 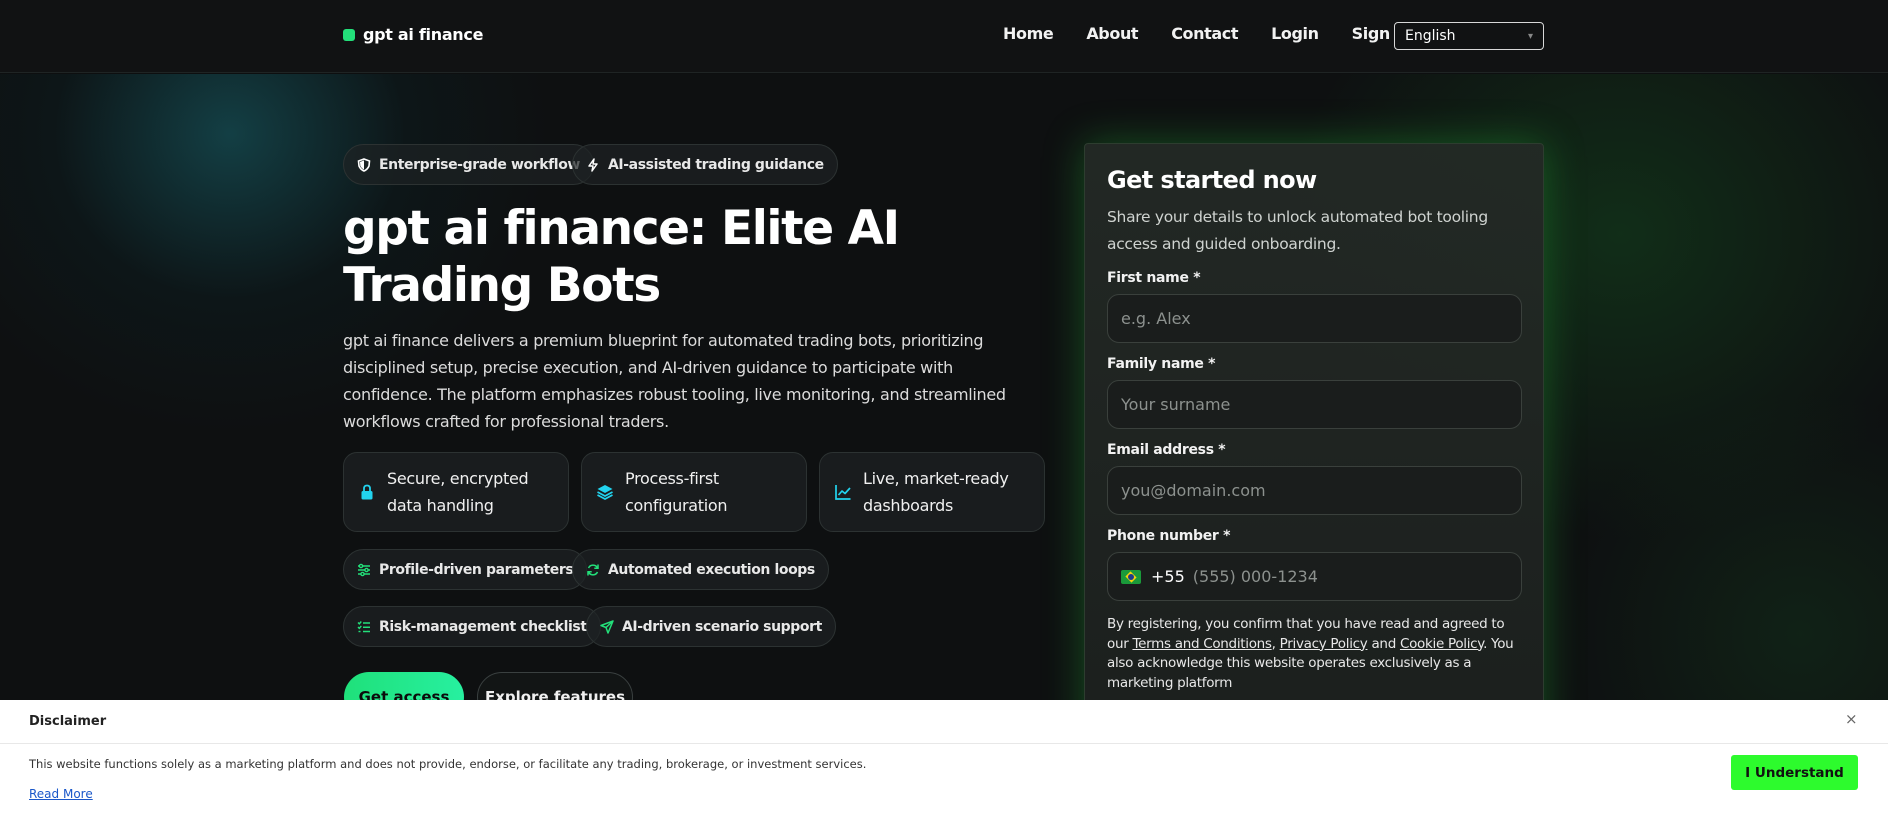 I want to click on badge-label: Enterprise-grade workflow, so click(x=479, y=164).